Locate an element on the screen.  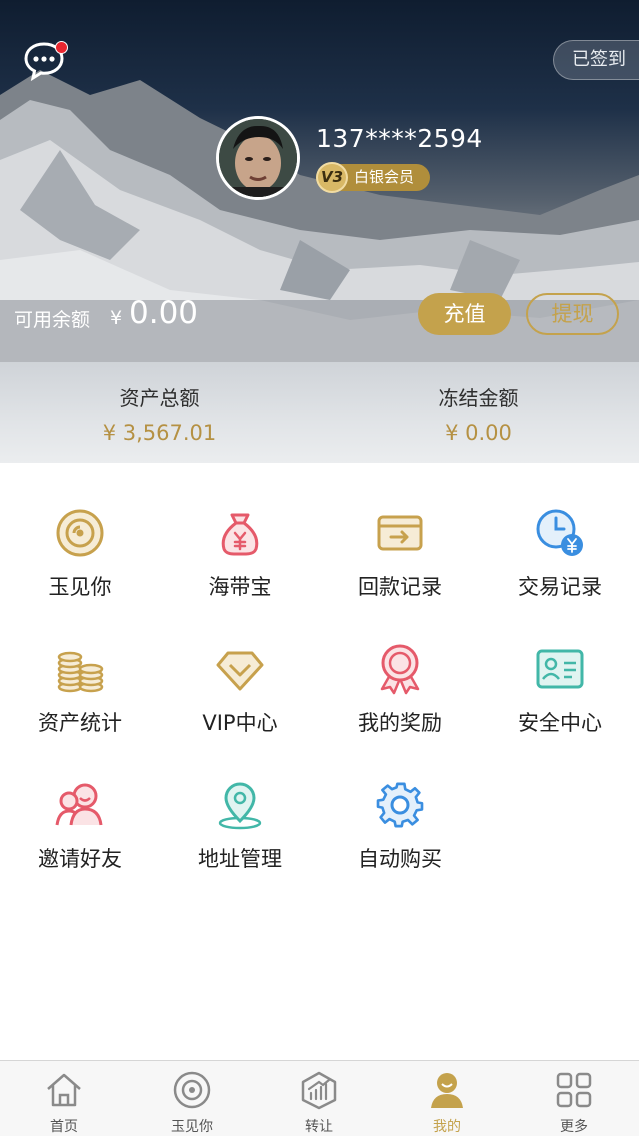
menu-item-label: 安全中心 is located at coordinates (560, 723).